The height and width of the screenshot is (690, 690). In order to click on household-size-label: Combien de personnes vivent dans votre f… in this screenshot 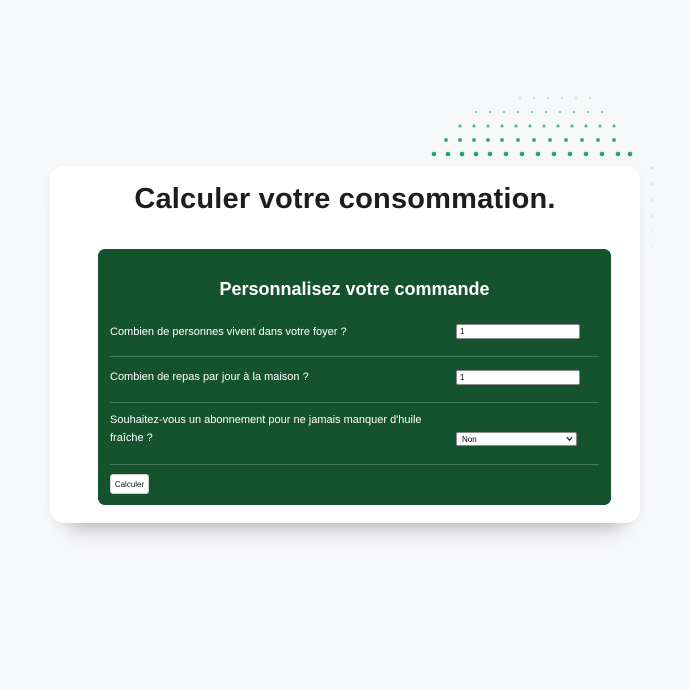, I will do `click(228, 332)`.